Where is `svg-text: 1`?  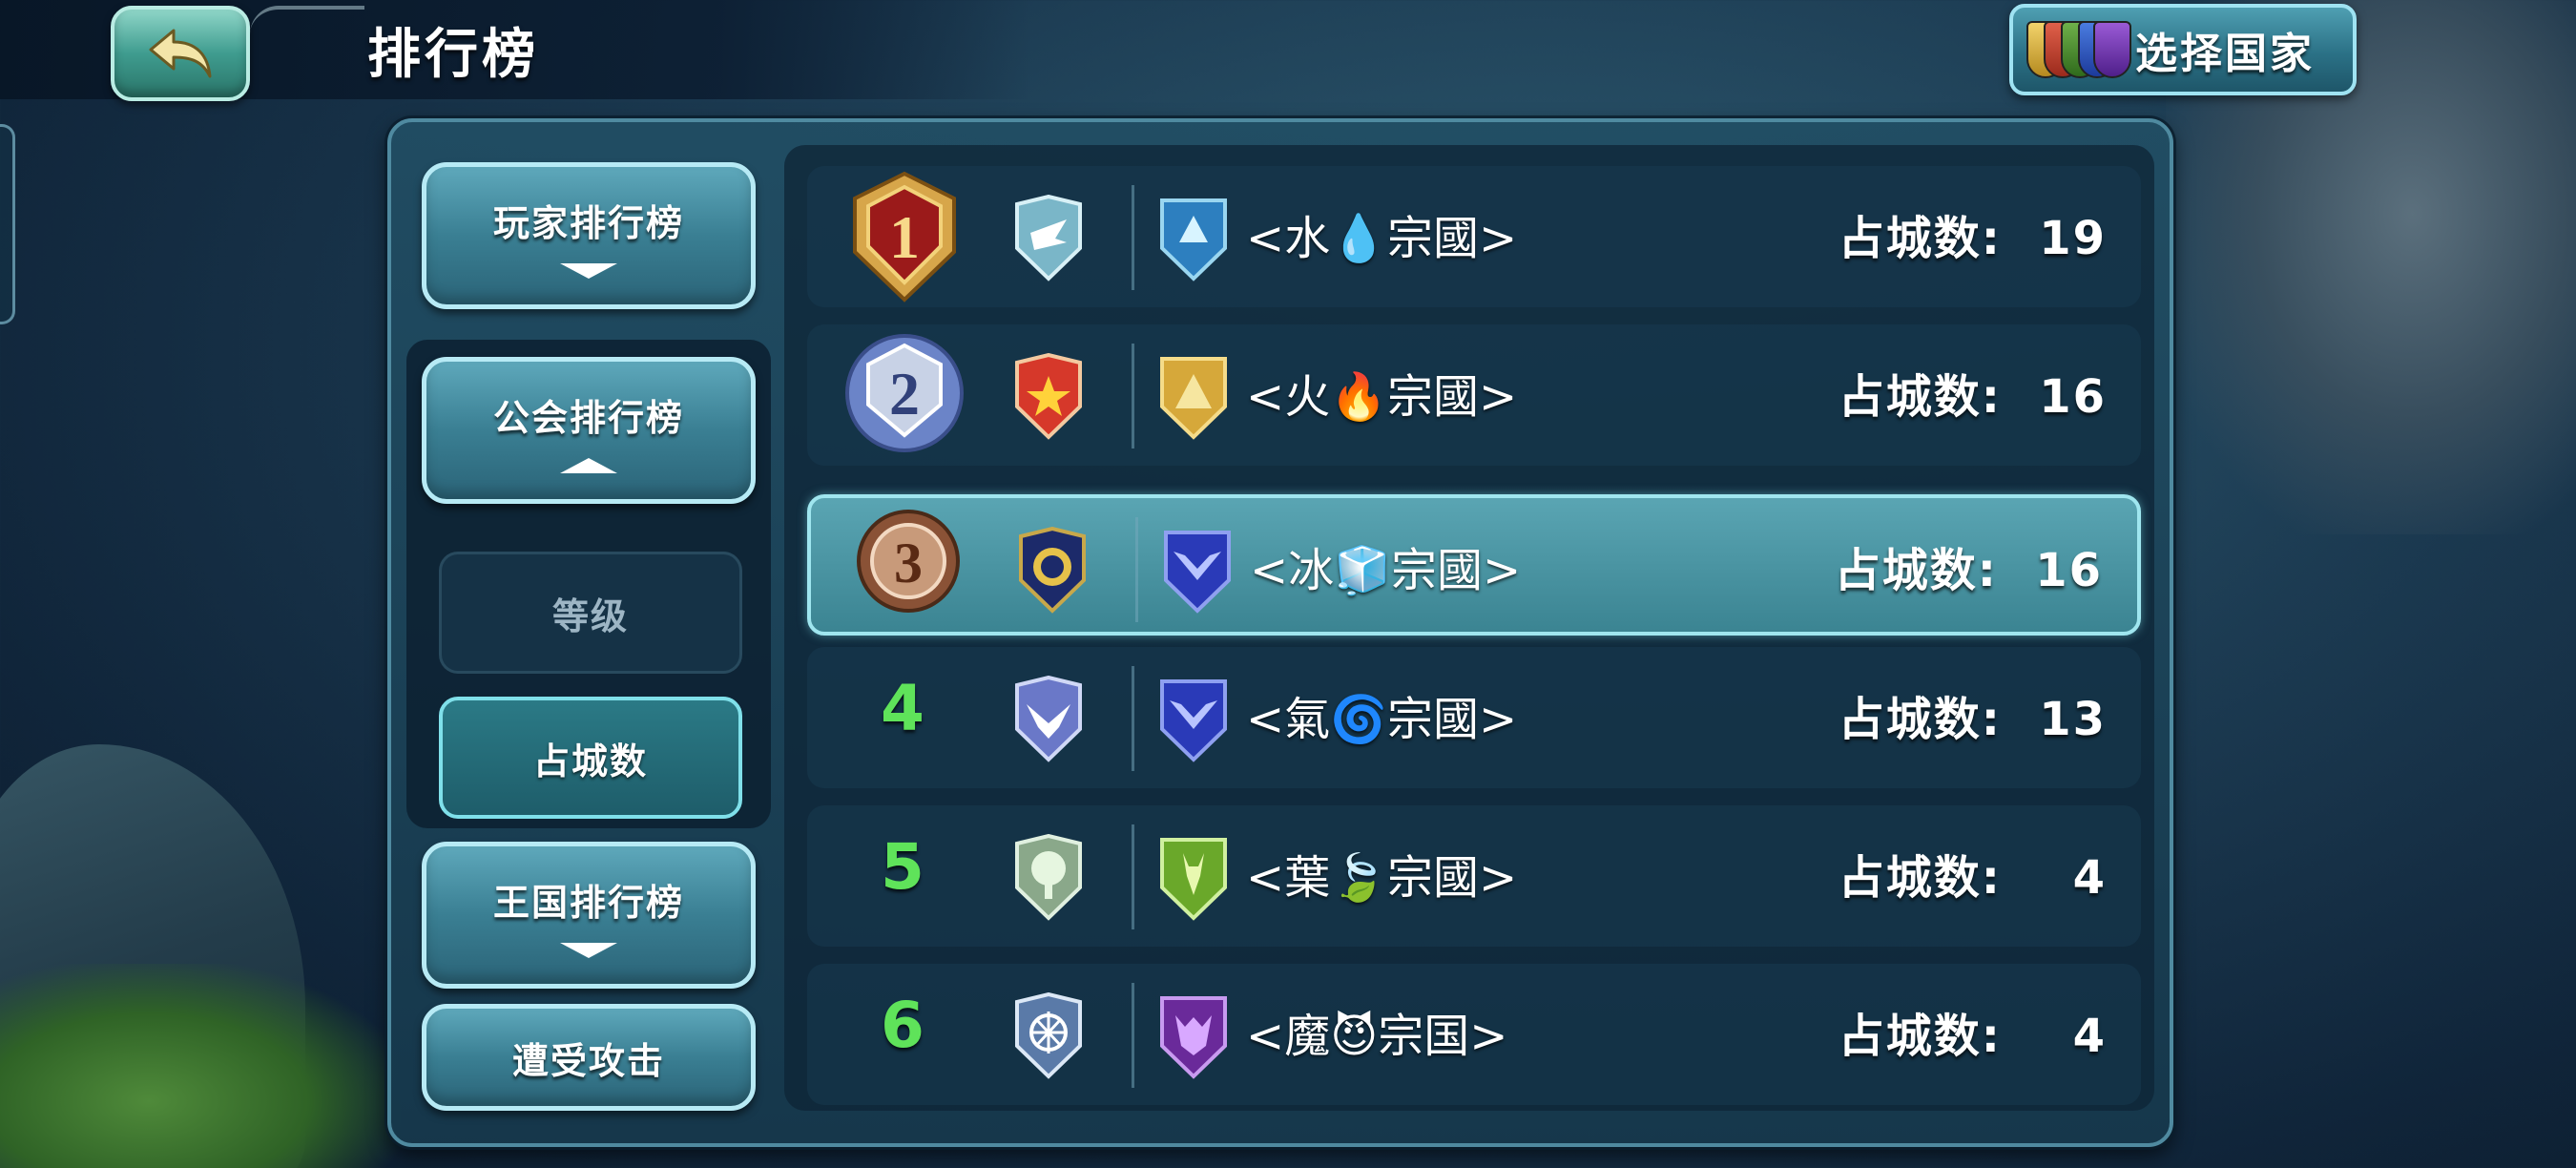
svg-text: 1 is located at coordinates (904, 237).